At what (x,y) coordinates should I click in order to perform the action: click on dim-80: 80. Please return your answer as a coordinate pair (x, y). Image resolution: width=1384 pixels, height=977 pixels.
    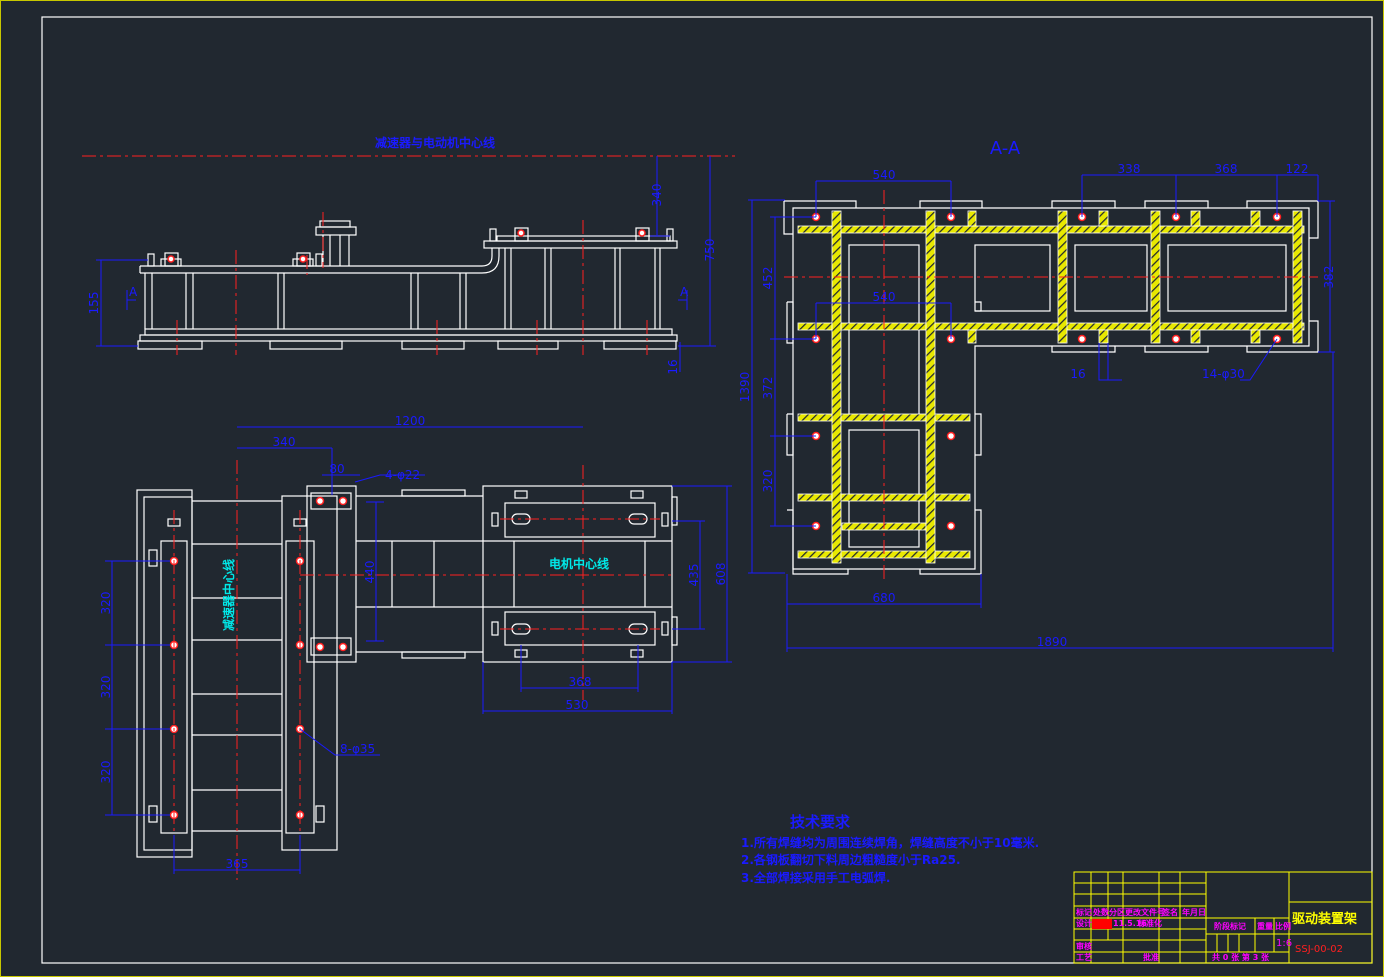
    Looking at the image, I should click on (336, 469).